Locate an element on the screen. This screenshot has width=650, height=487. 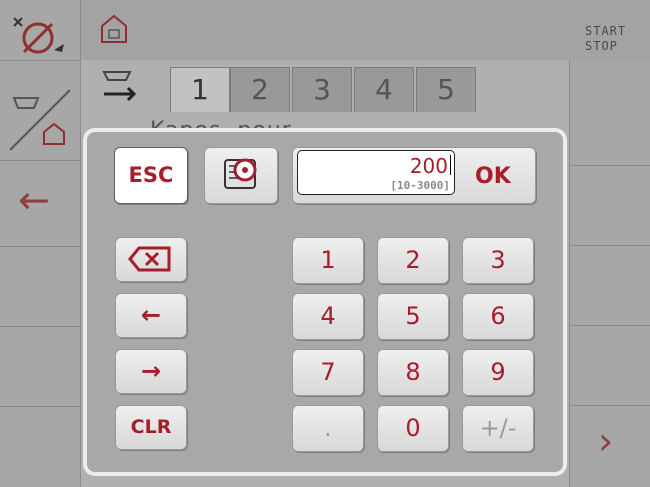
tab-3: 3 is located at coordinates (322, 89).